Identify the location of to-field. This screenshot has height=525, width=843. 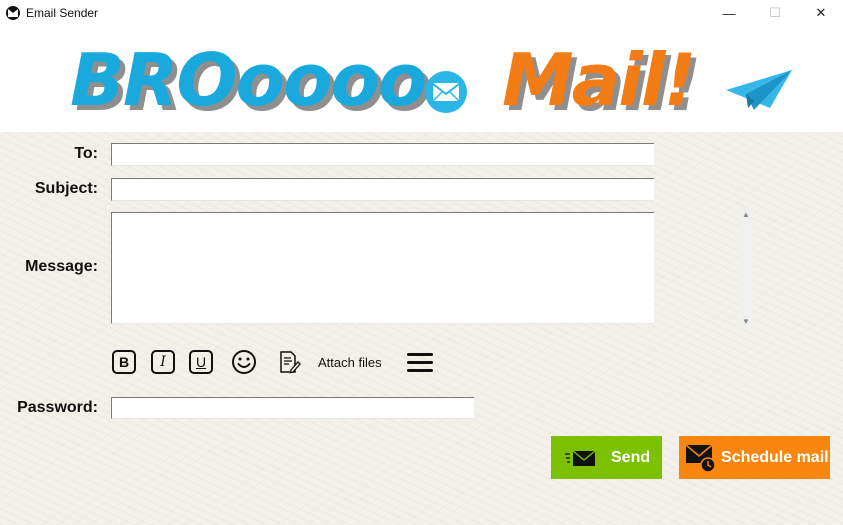
(382, 154).